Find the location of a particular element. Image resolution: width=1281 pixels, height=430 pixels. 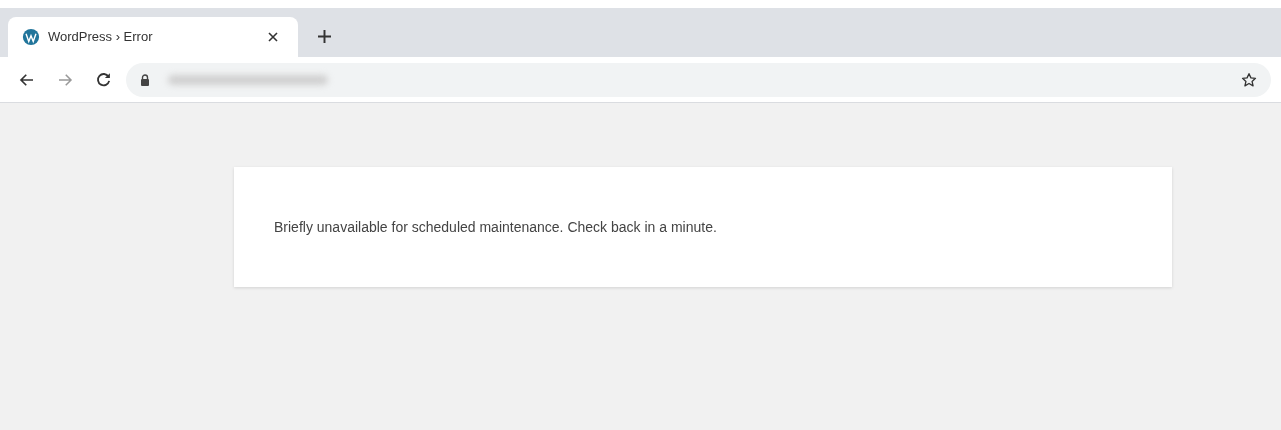

new-tab-plus-icon is located at coordinates (324, 36).